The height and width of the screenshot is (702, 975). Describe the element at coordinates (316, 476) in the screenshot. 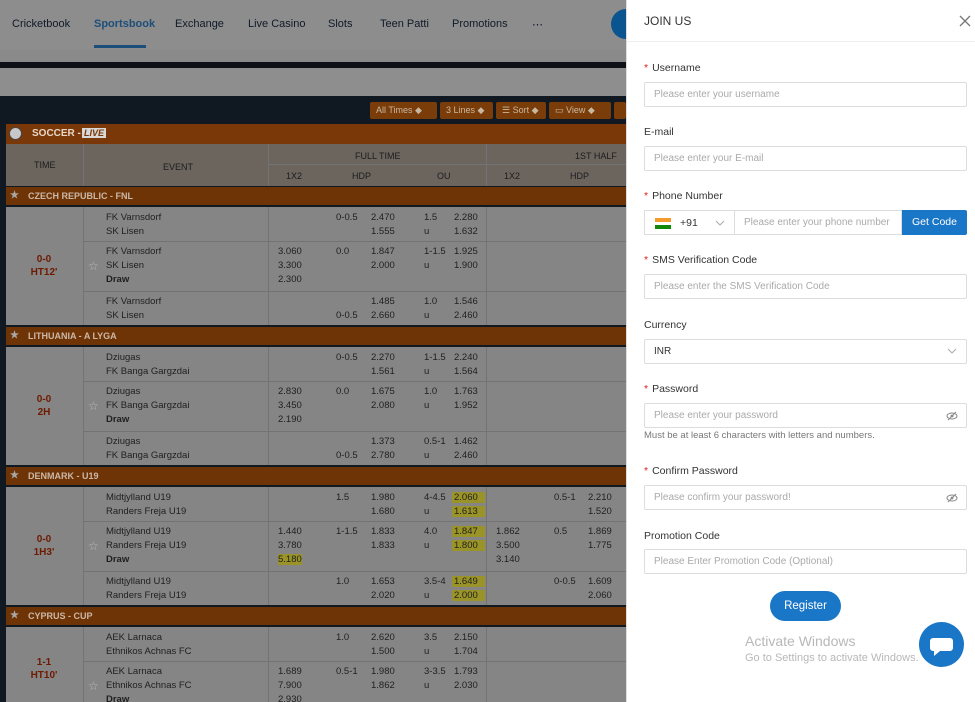

I see `league-header: ★ DENMARK - U19` at that location.